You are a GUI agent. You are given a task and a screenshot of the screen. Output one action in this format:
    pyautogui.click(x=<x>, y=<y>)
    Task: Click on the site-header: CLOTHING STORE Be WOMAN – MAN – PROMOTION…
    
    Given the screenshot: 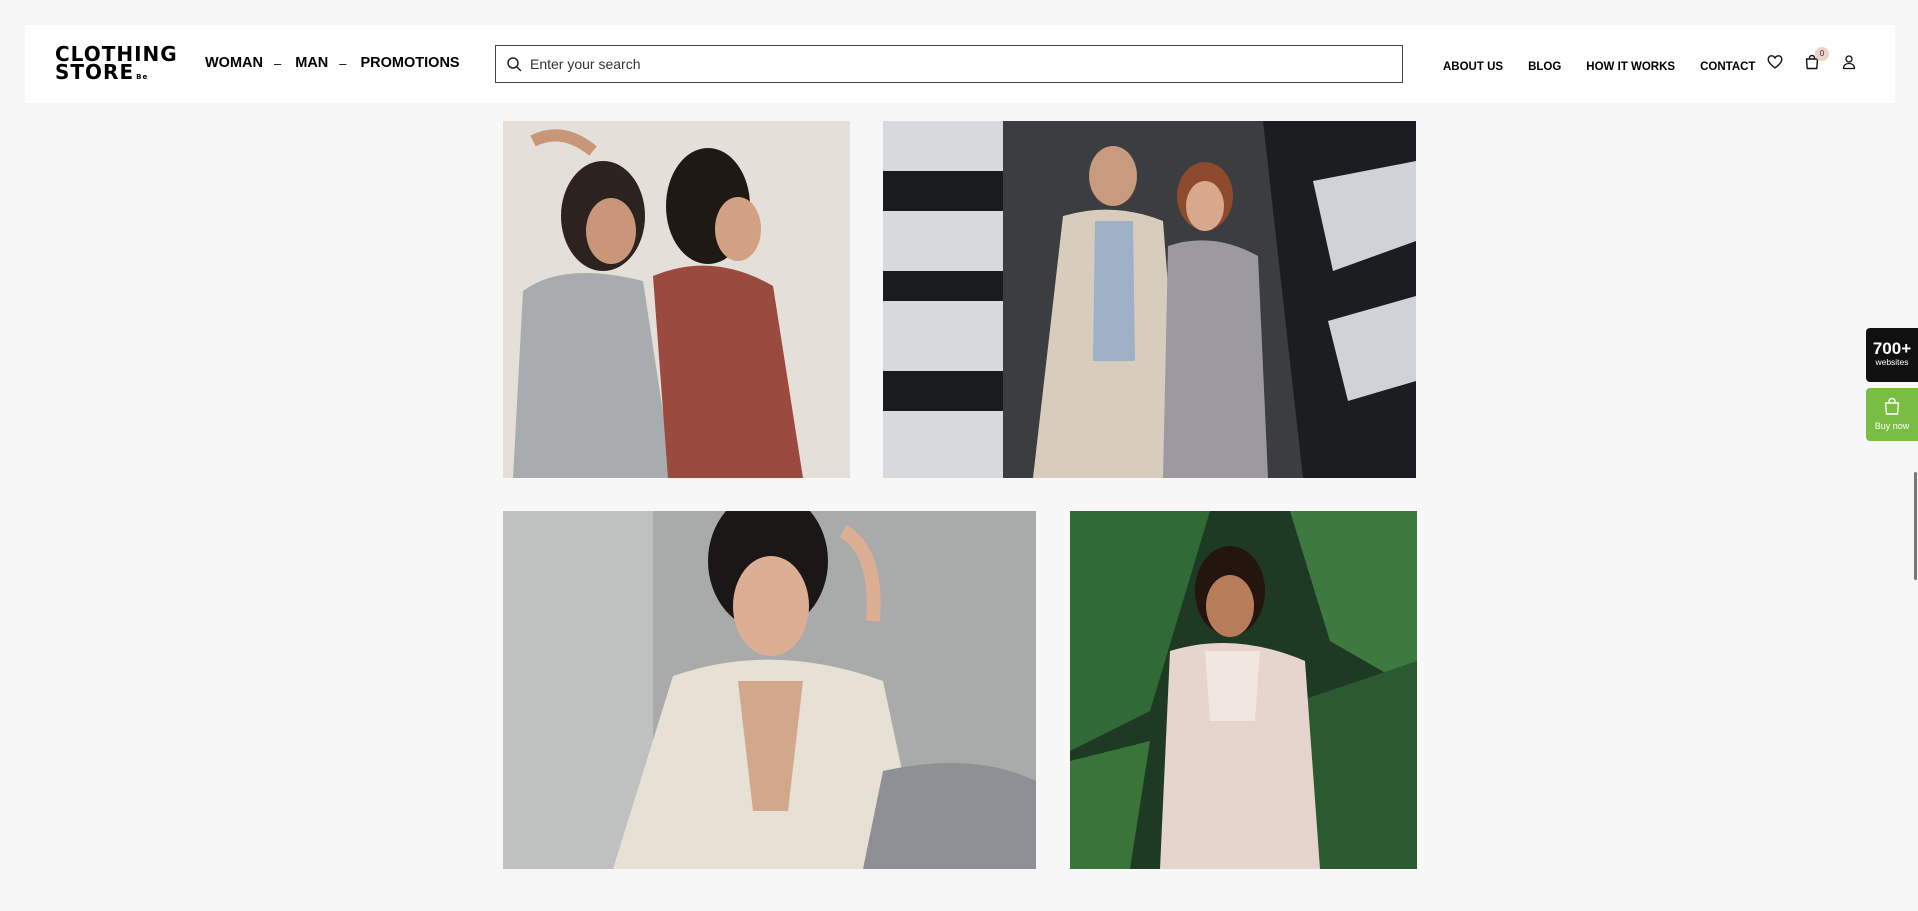 What is the action you would take?
    pyautogui.click(x=960, y=64)
    